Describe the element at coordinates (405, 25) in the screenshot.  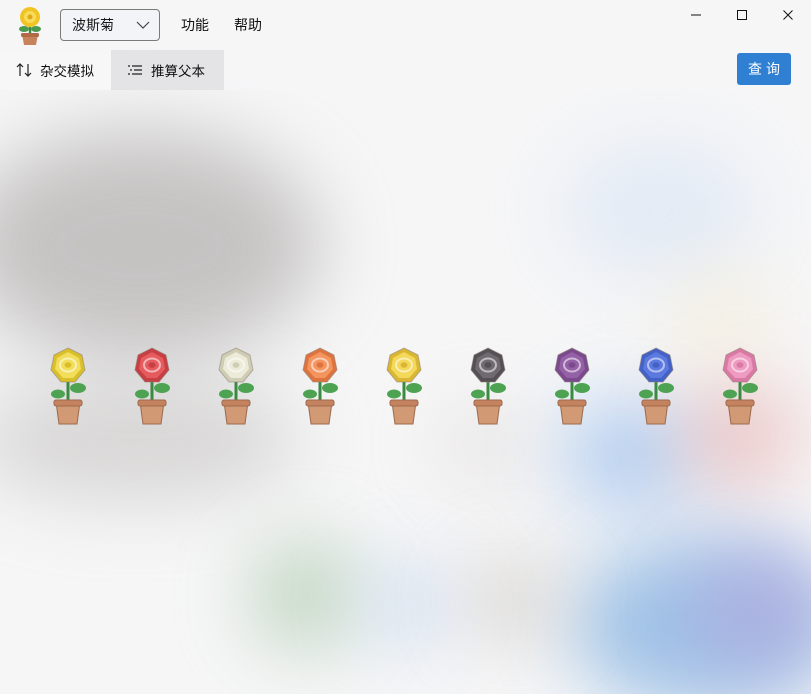
I see `title-bar: 波斯菊 功能 帮助` at that location.